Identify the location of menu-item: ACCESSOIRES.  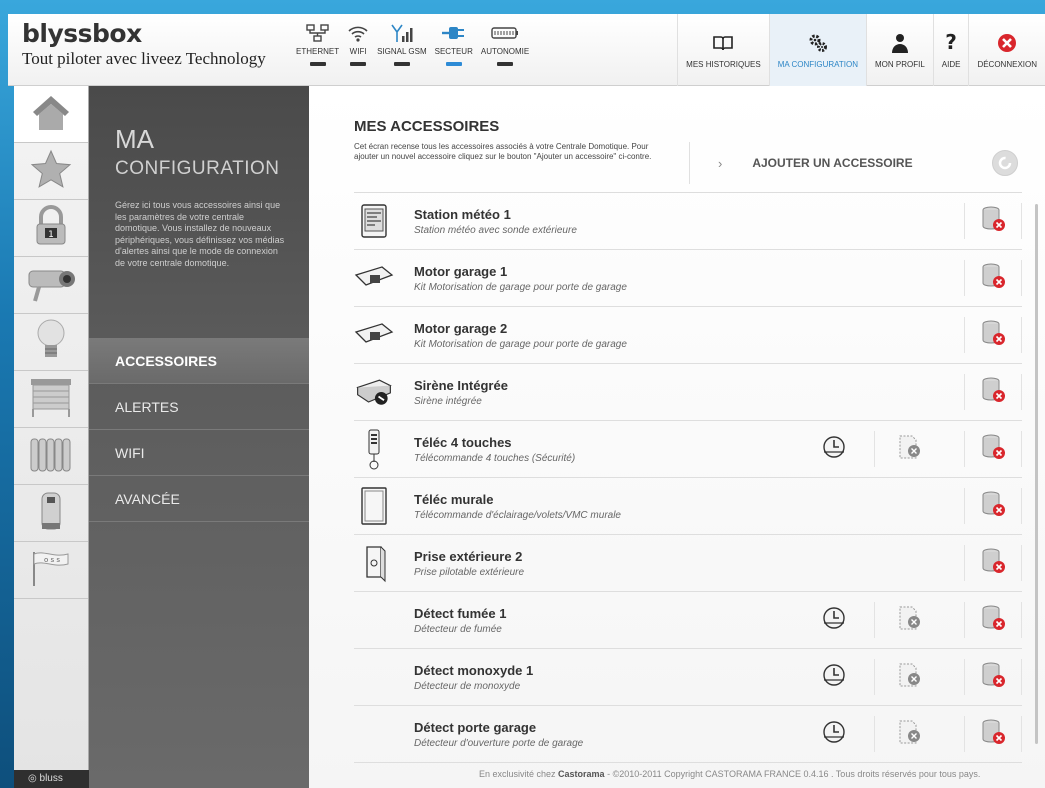
(207, 361).